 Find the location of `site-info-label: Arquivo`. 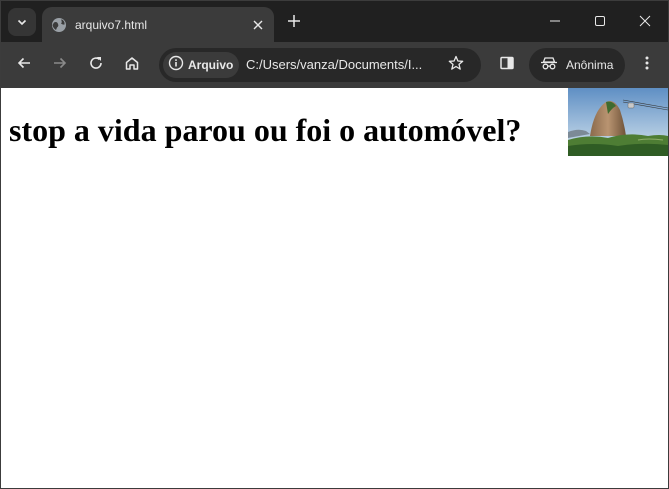

site-info-label: Arquivo is located at coordinates (211, 65).